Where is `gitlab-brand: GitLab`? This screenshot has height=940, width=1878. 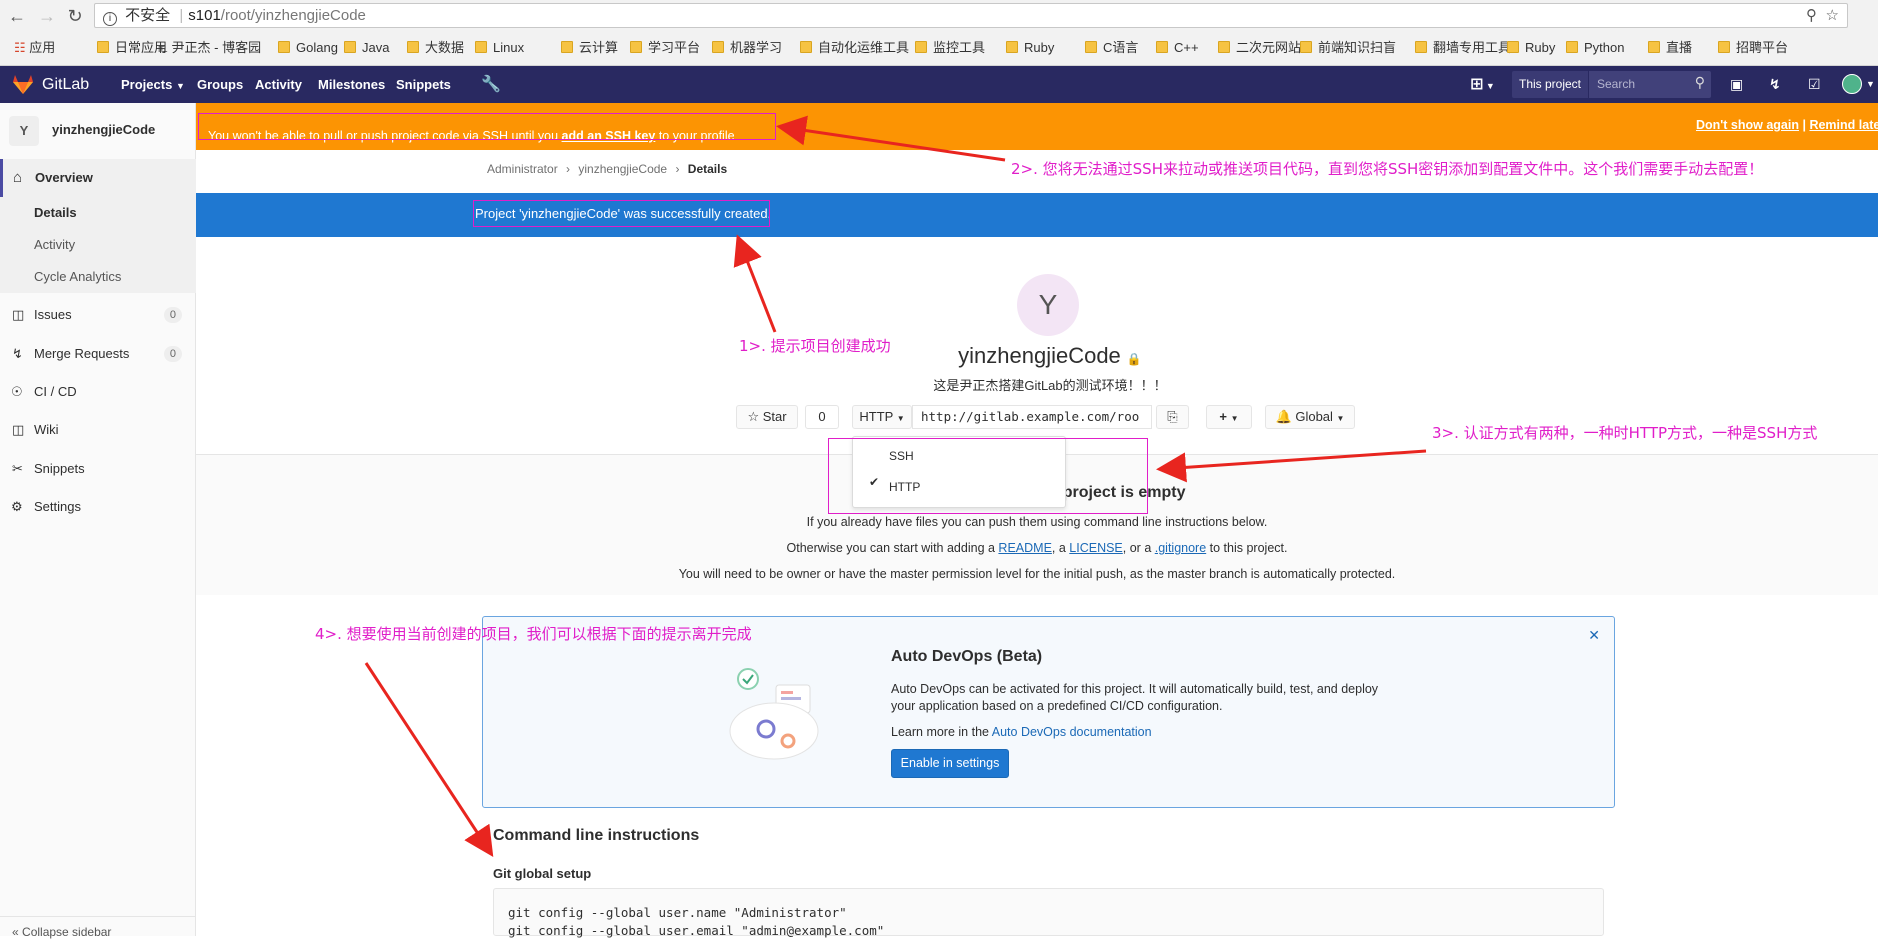 gitlab-brand: GitLab is located at coordinates (65, 84).